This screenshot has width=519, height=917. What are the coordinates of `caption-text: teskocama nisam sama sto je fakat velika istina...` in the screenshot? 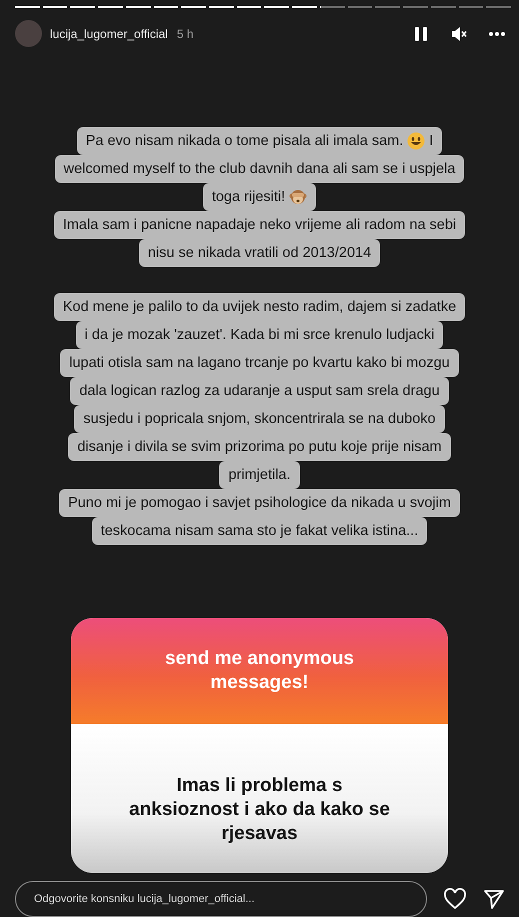 It's located at (259, 531).